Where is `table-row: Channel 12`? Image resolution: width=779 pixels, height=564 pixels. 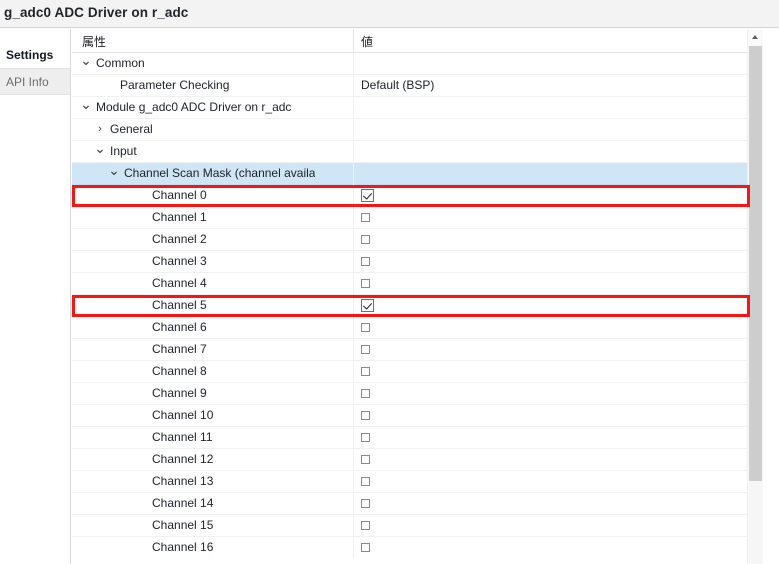
table-row: Channel 12 is located at coordinates (425, 460).